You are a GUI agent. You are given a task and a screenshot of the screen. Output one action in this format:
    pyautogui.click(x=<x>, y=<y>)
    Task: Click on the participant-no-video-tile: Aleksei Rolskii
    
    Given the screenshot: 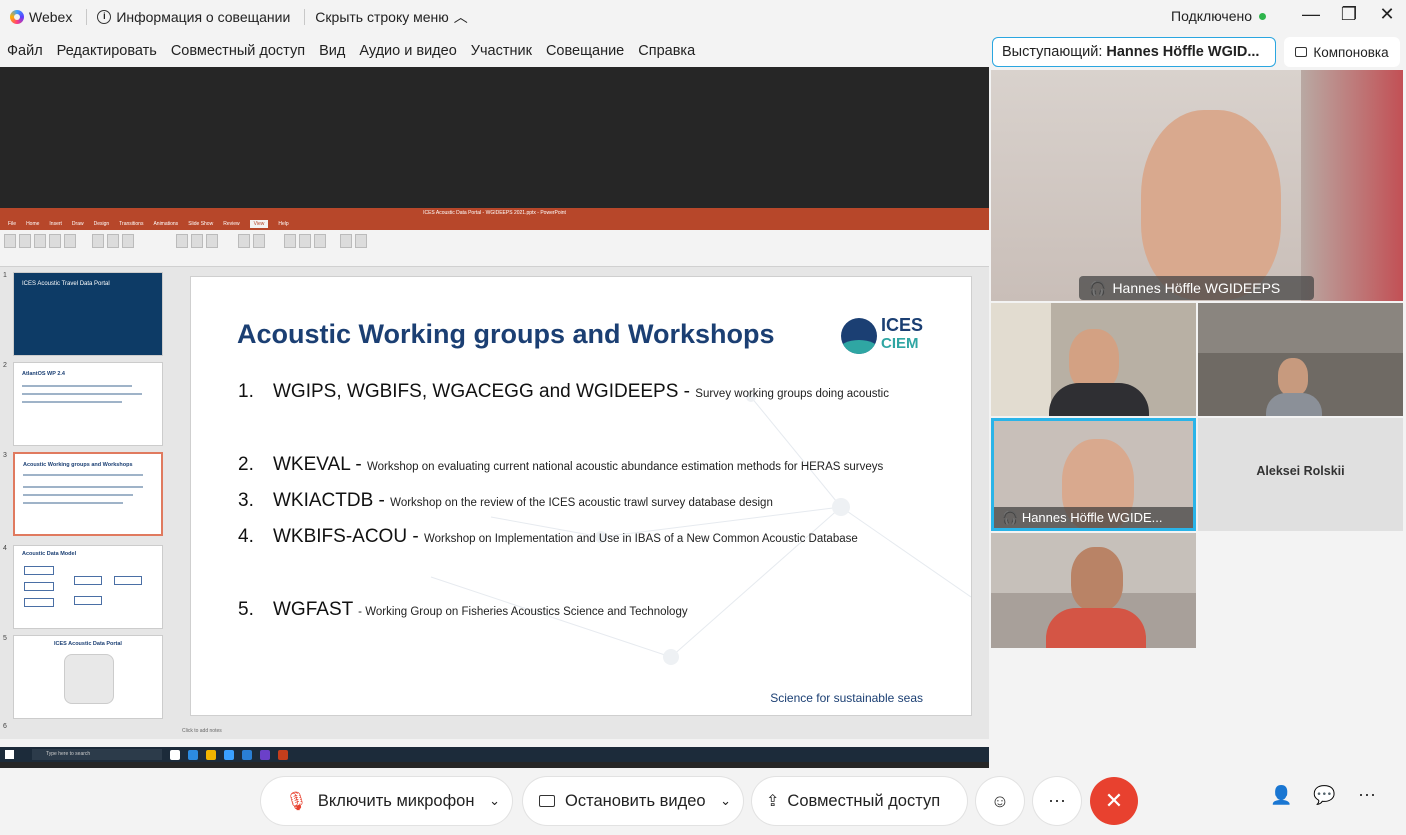 What is the action you would take?
    pyautogui.click(x=1300, y=474)
    